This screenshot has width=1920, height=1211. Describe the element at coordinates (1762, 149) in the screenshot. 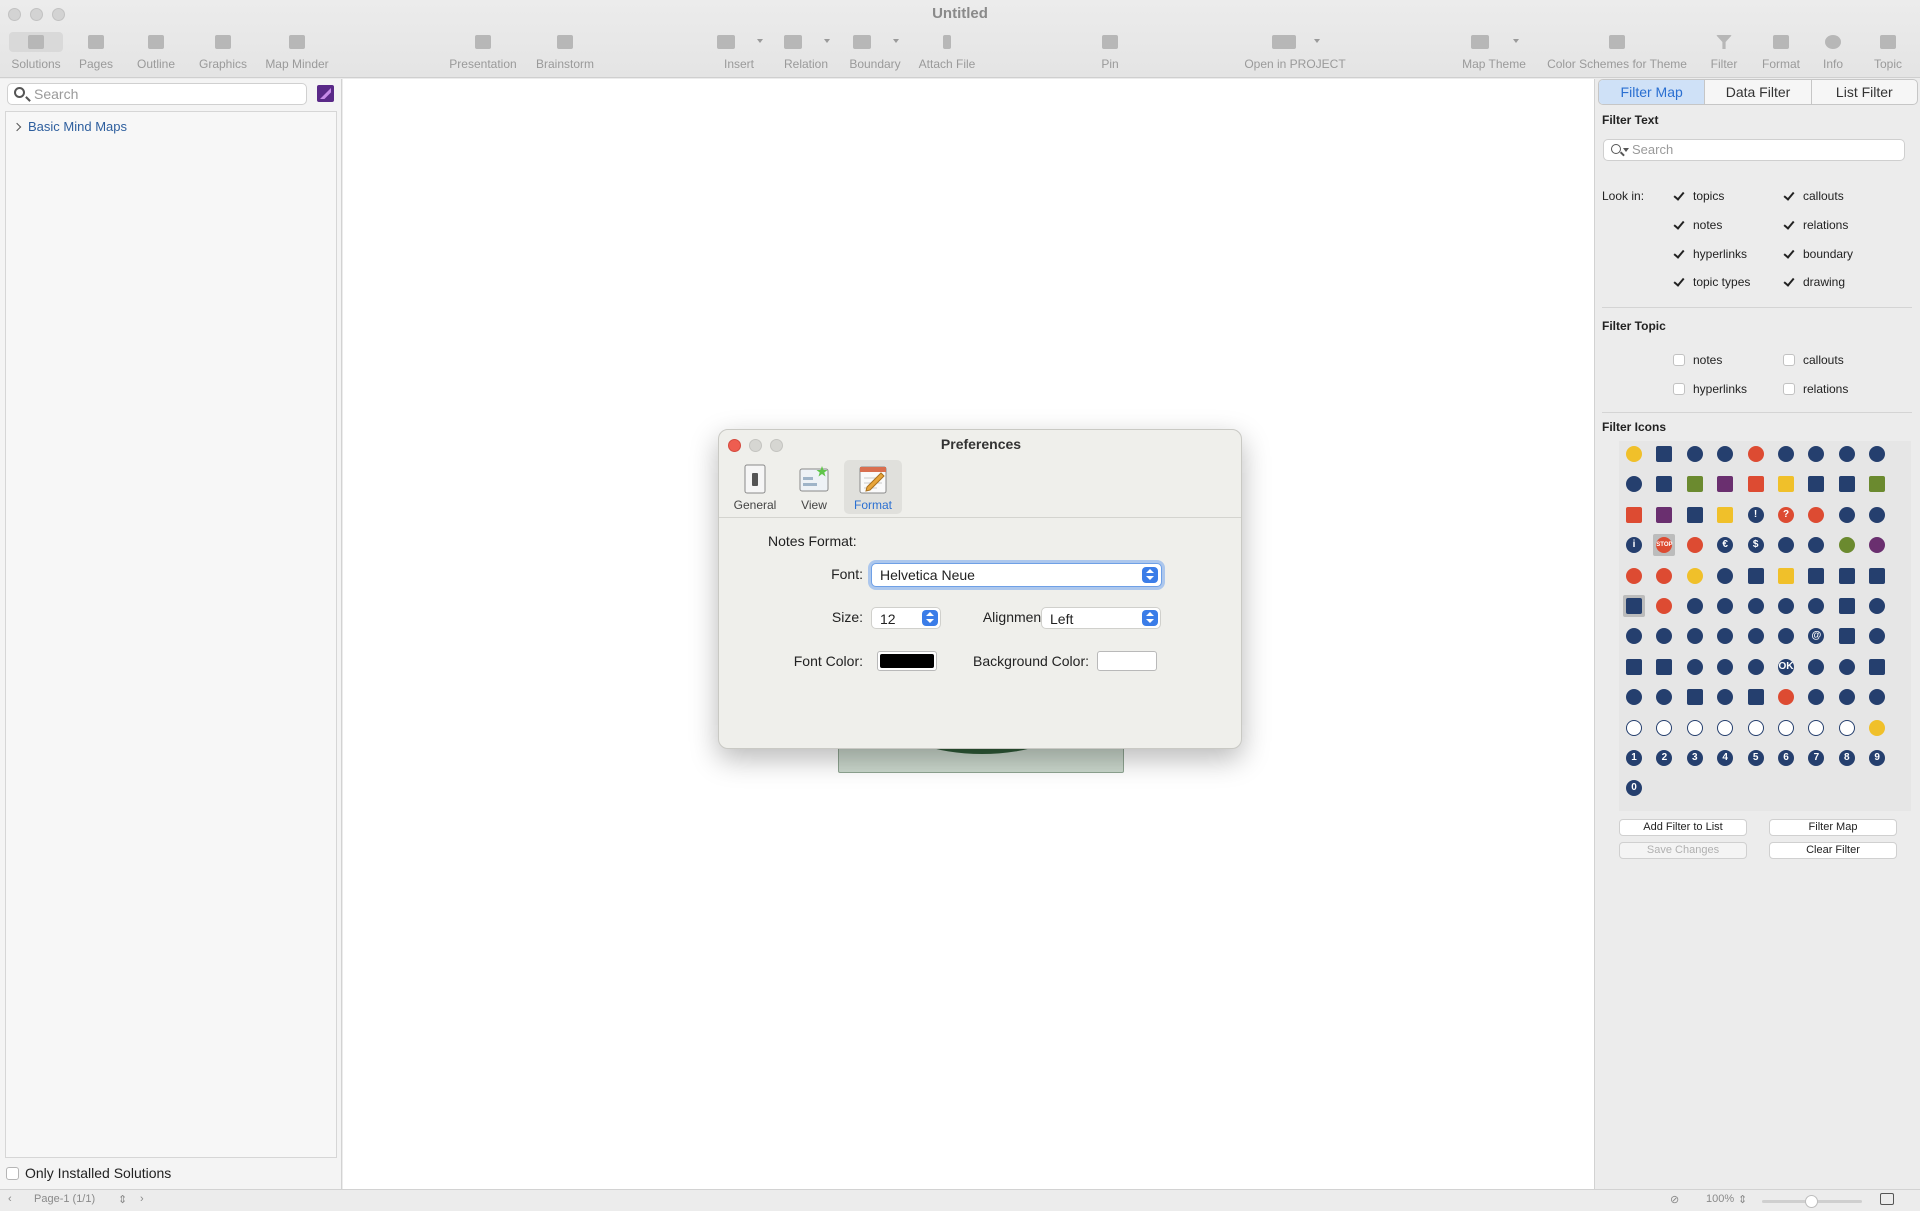

I see `filter-search-input` at that location.